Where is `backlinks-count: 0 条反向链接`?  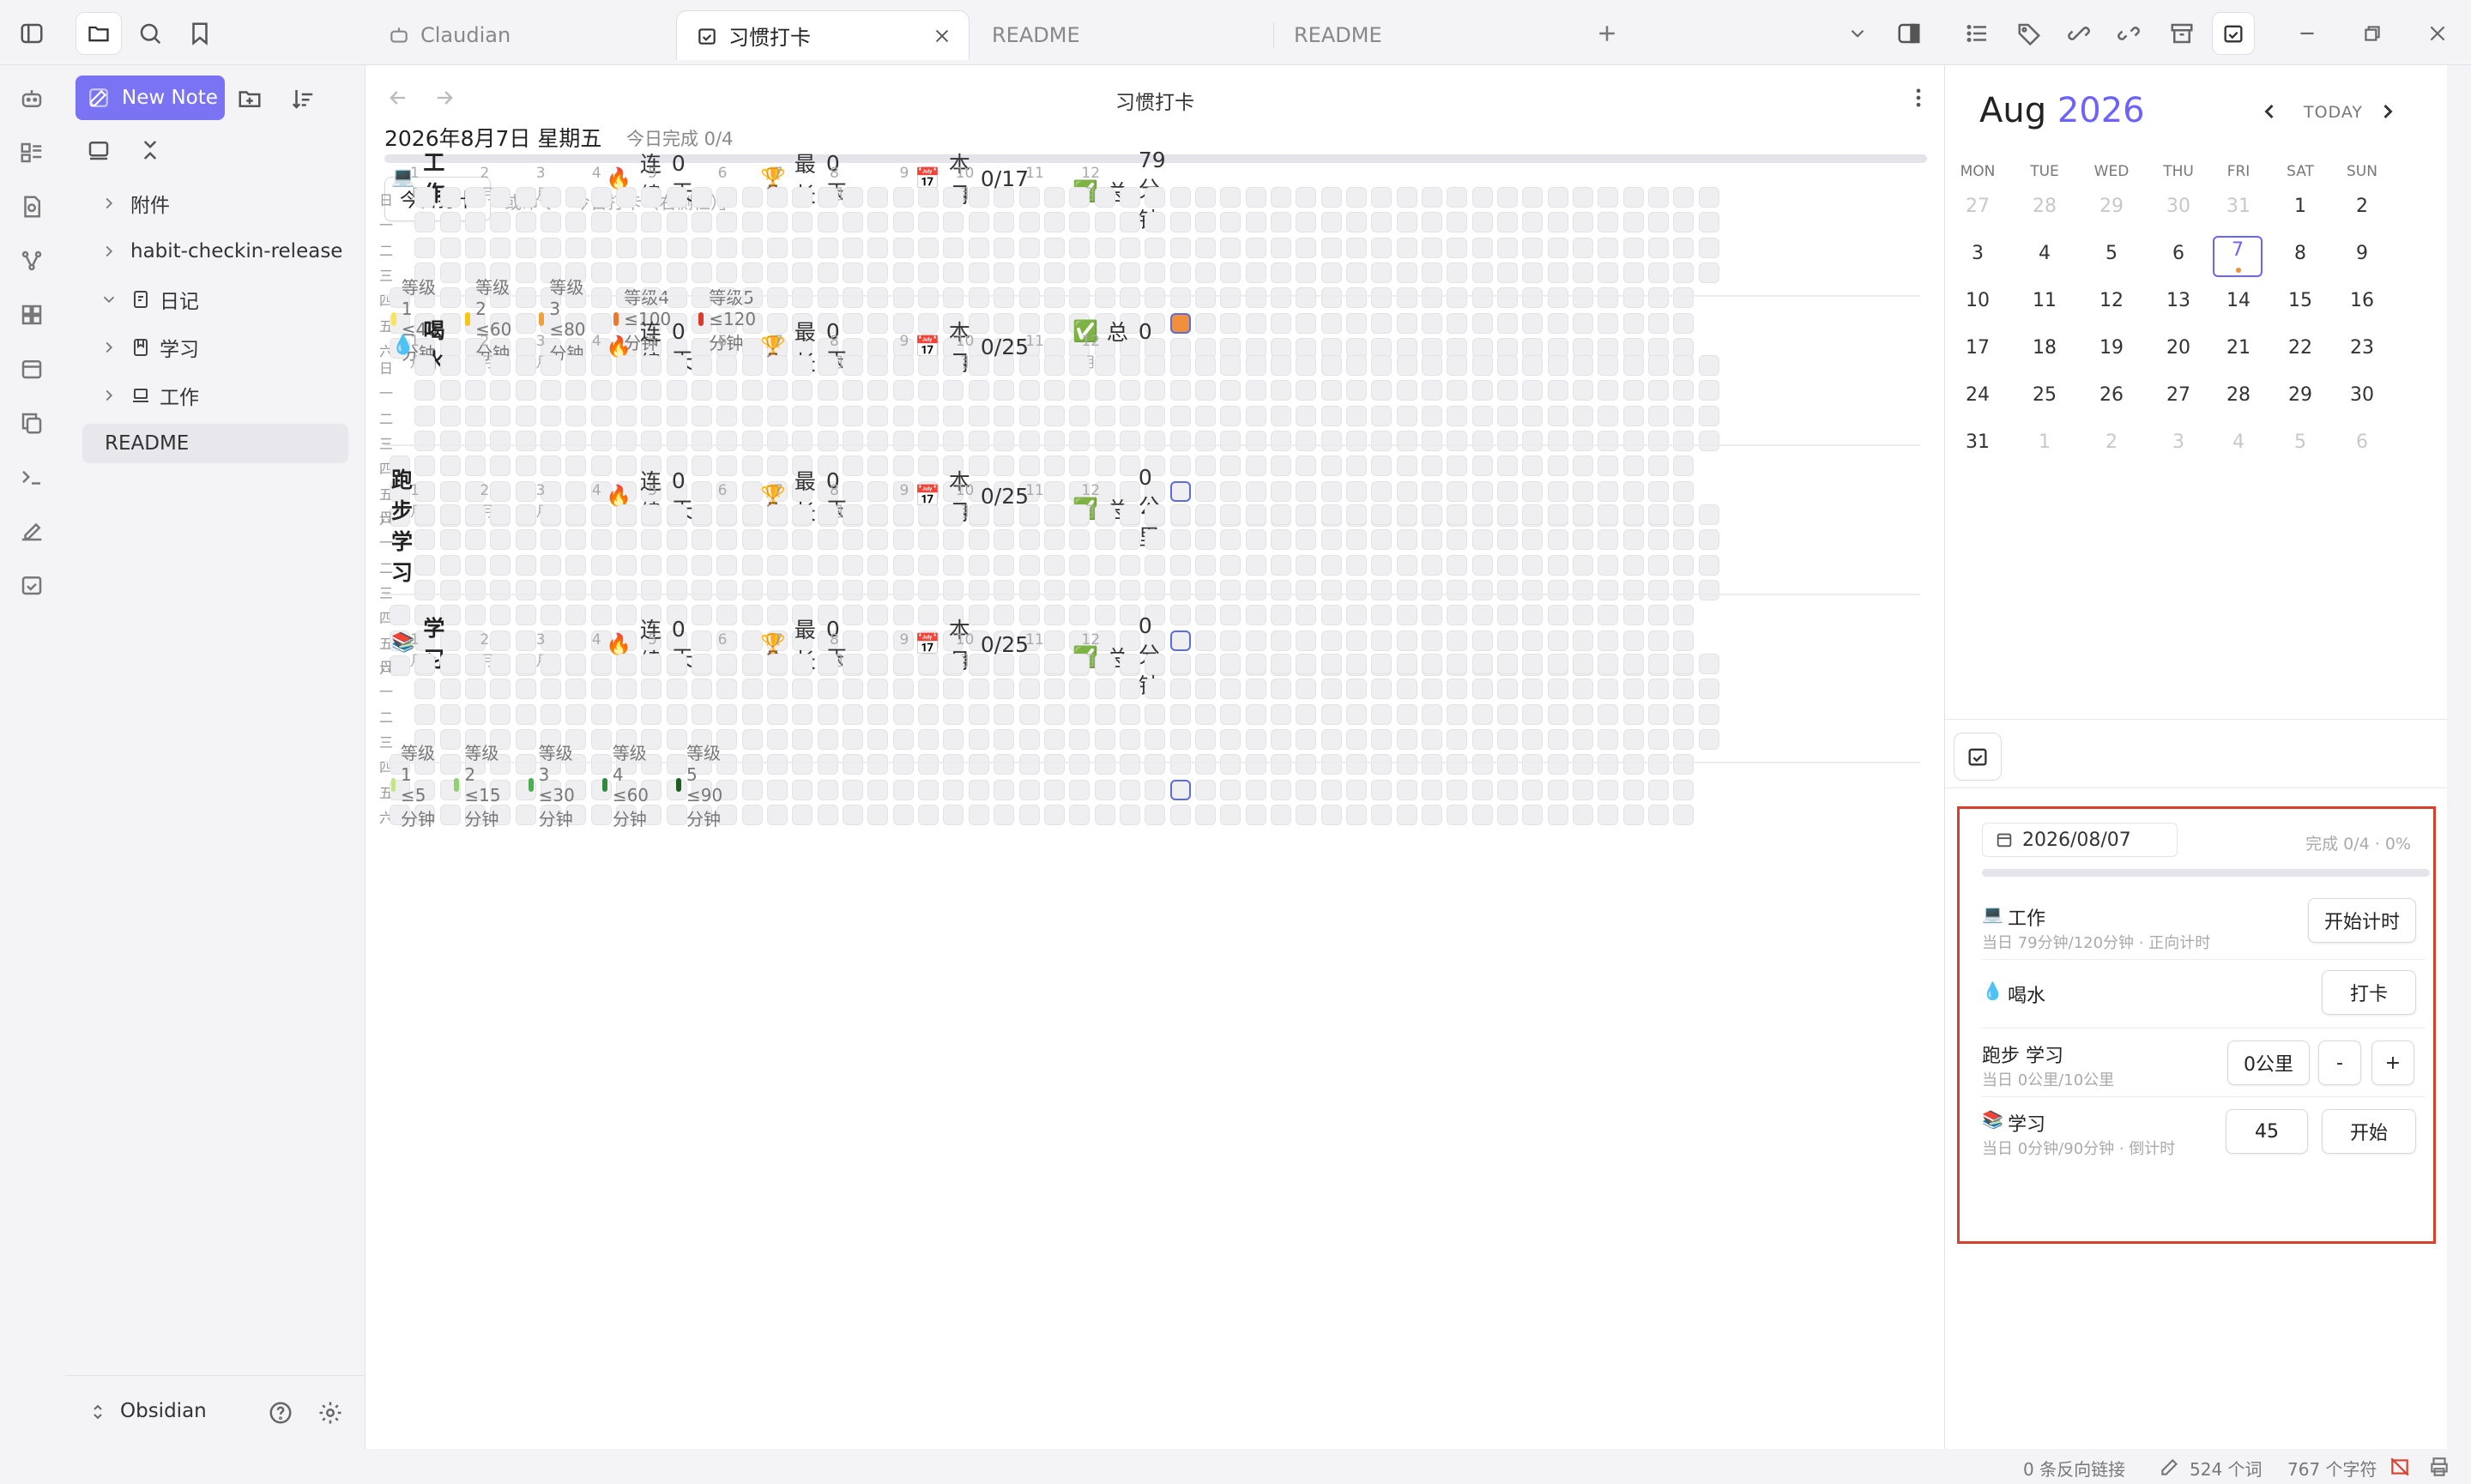
backlinks-count: 0 条反向链接 is located at coordinates (2074, 1468).